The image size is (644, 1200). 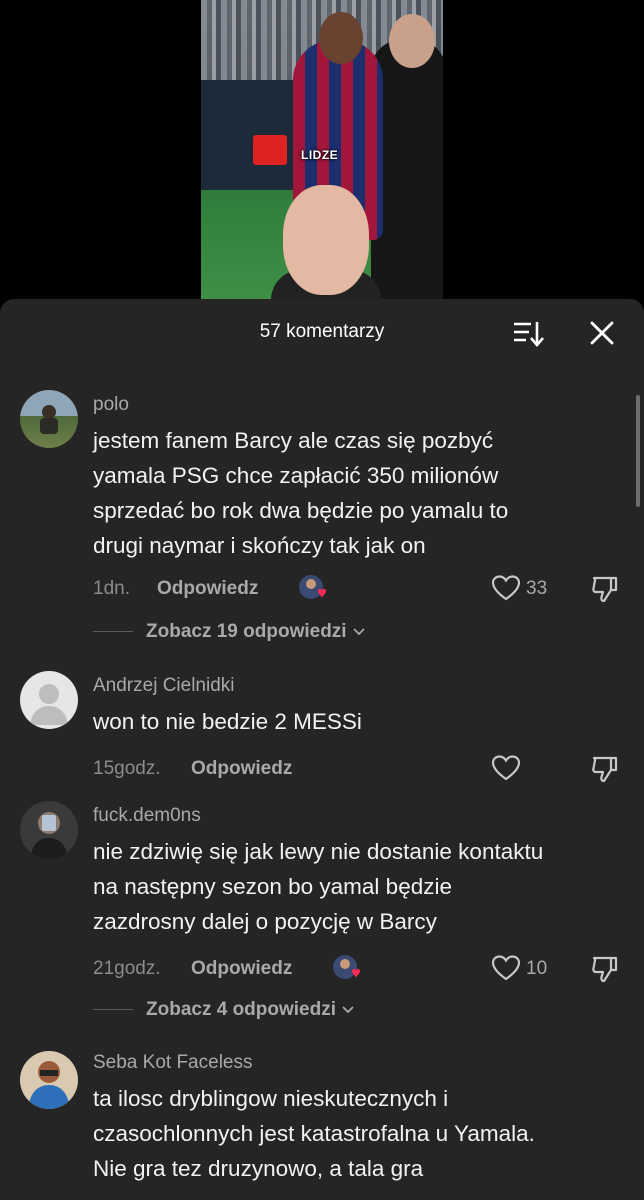 What do you see at coordinates (293, 440) in the screenshot?
I see `comment-line: jestem fanem Barcy ale czas się pozbyć` at bounding box center [293, 440].